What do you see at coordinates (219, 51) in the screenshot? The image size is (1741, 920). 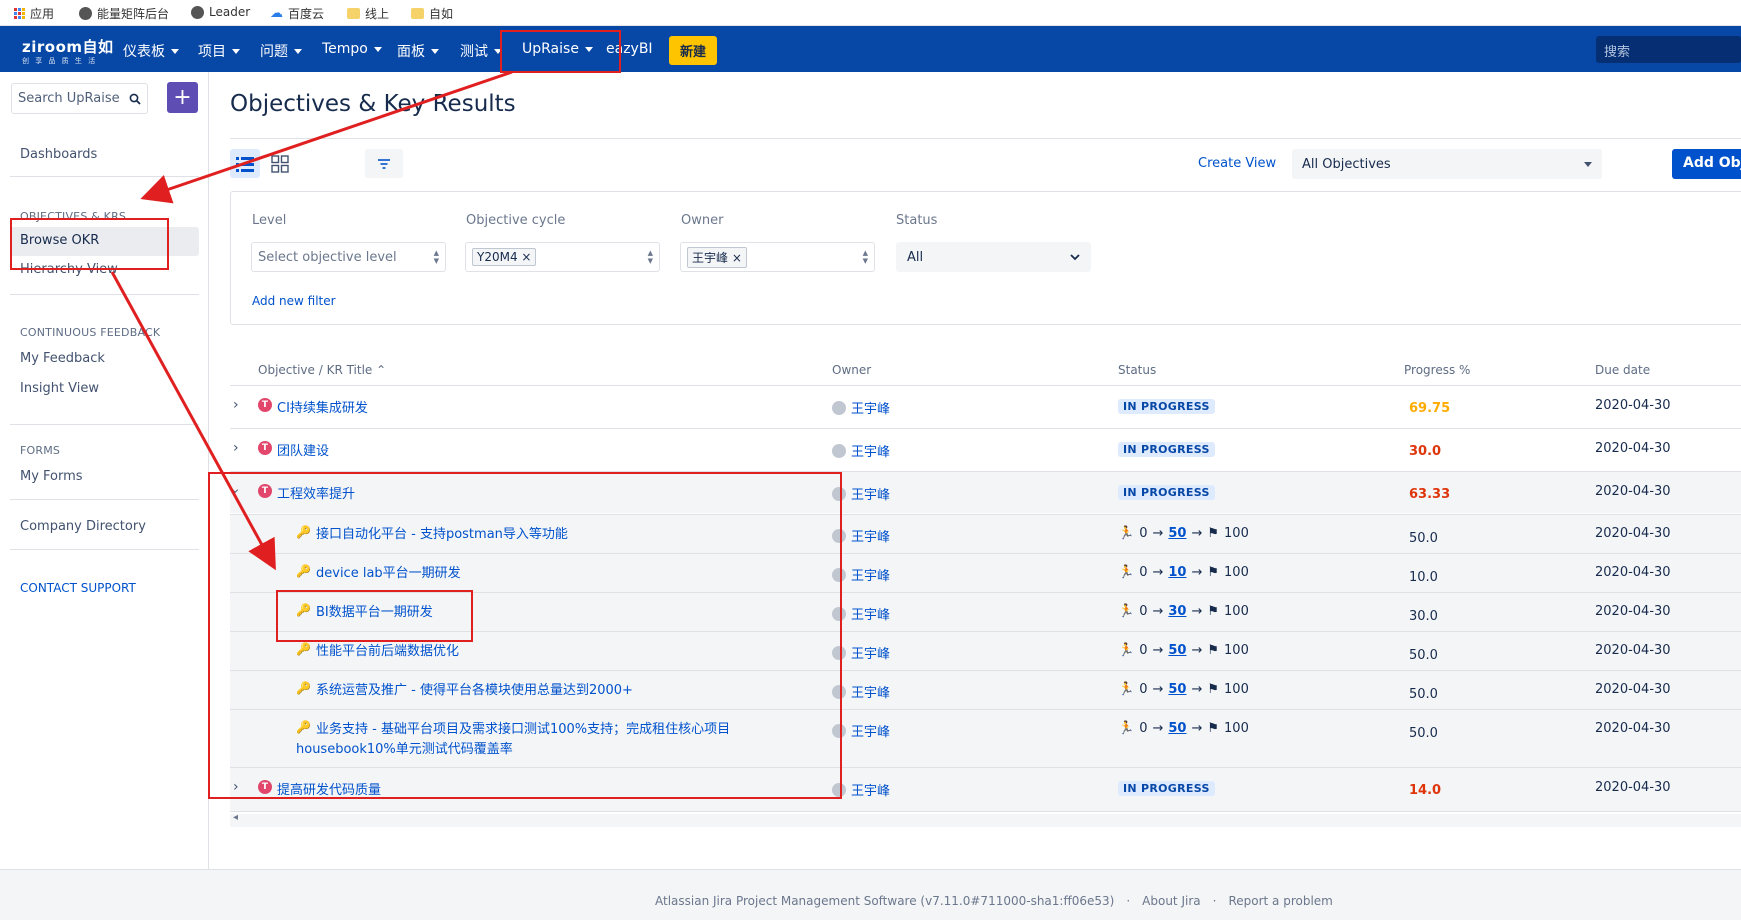 I see `nav-projects: 项目` at bounding box center [219, 51].